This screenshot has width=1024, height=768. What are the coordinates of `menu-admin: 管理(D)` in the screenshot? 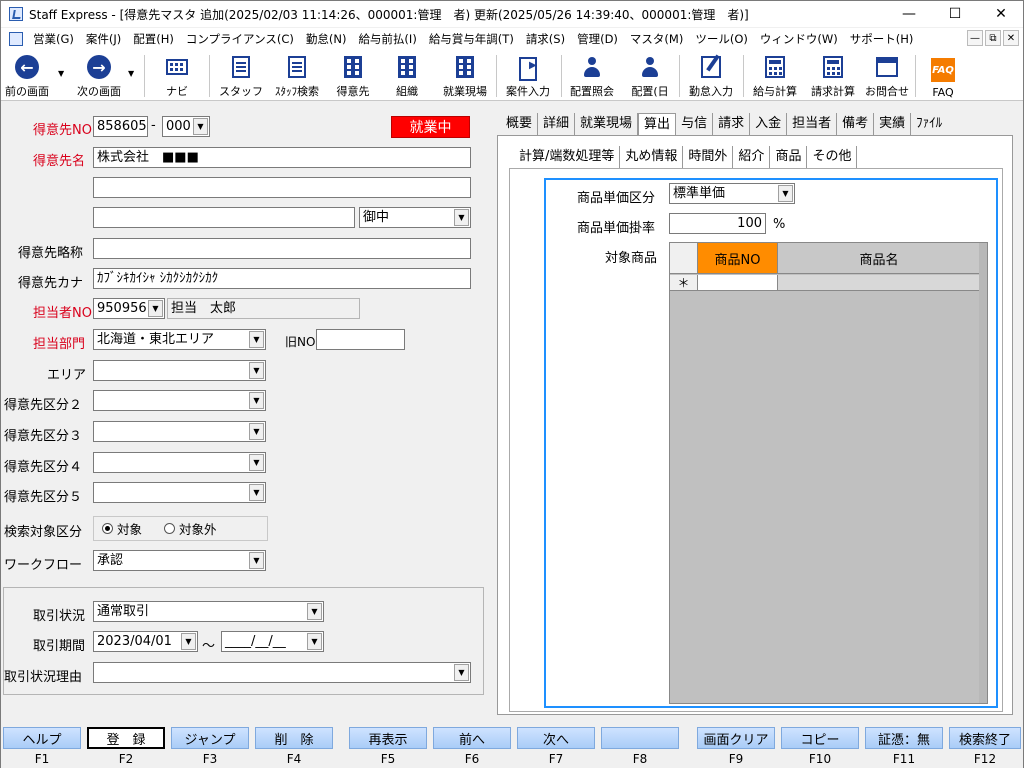 It's located at (597, 39).